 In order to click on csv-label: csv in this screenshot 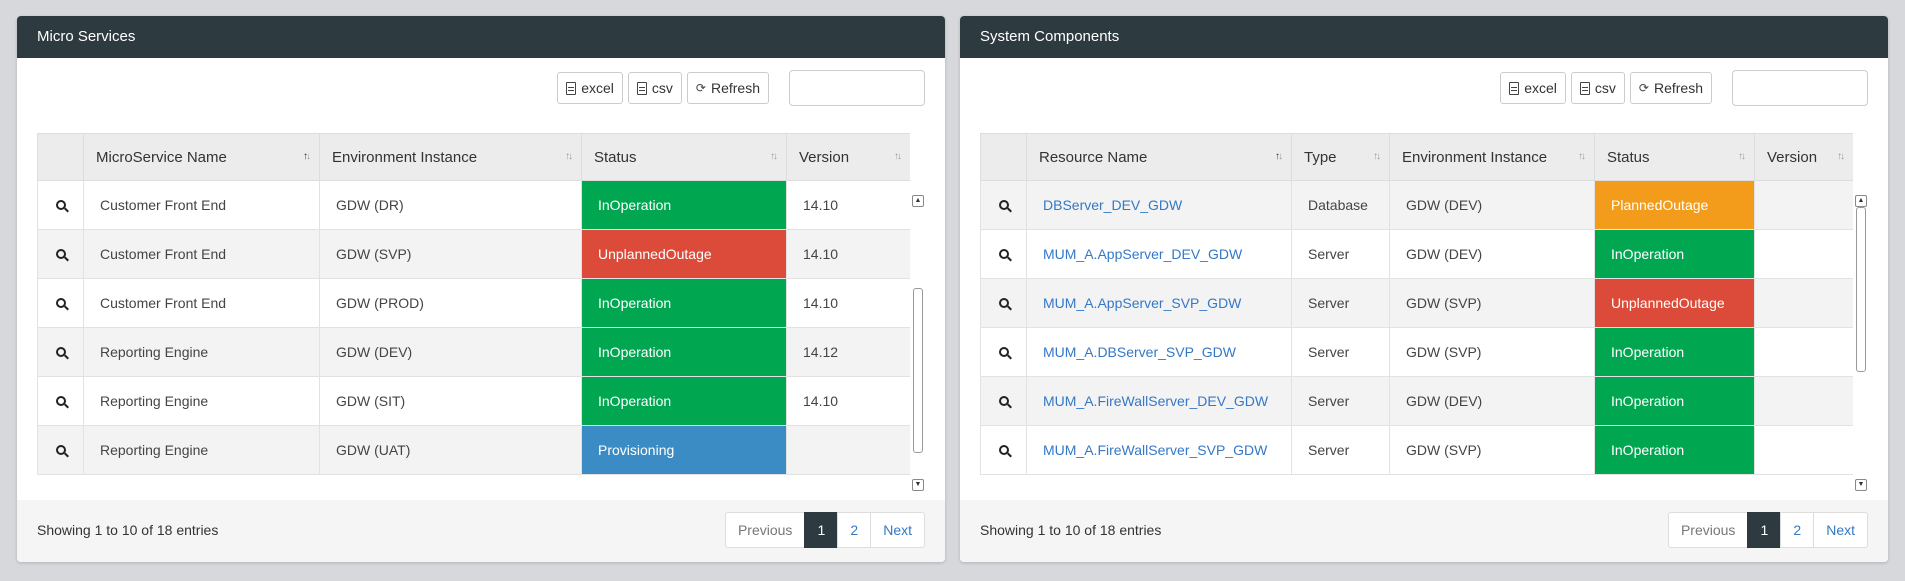, I will do `click(1605, 88)`.